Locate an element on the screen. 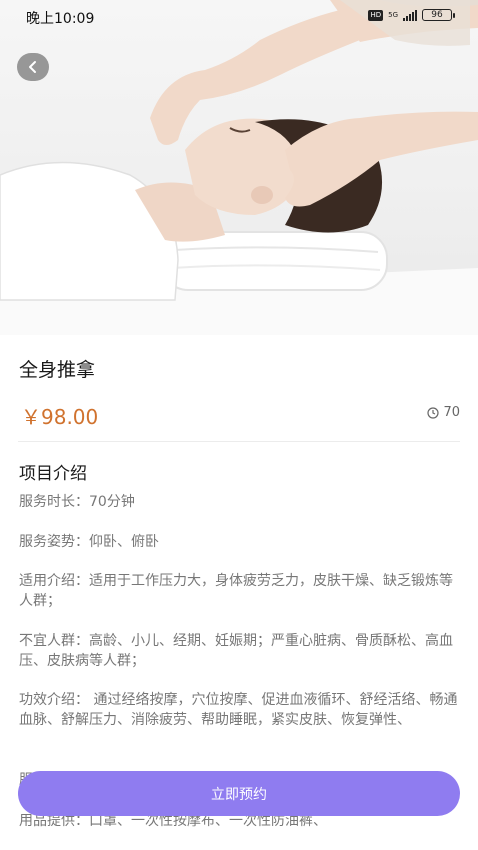  sales-count: 70 is located at coordinates (443, 412).